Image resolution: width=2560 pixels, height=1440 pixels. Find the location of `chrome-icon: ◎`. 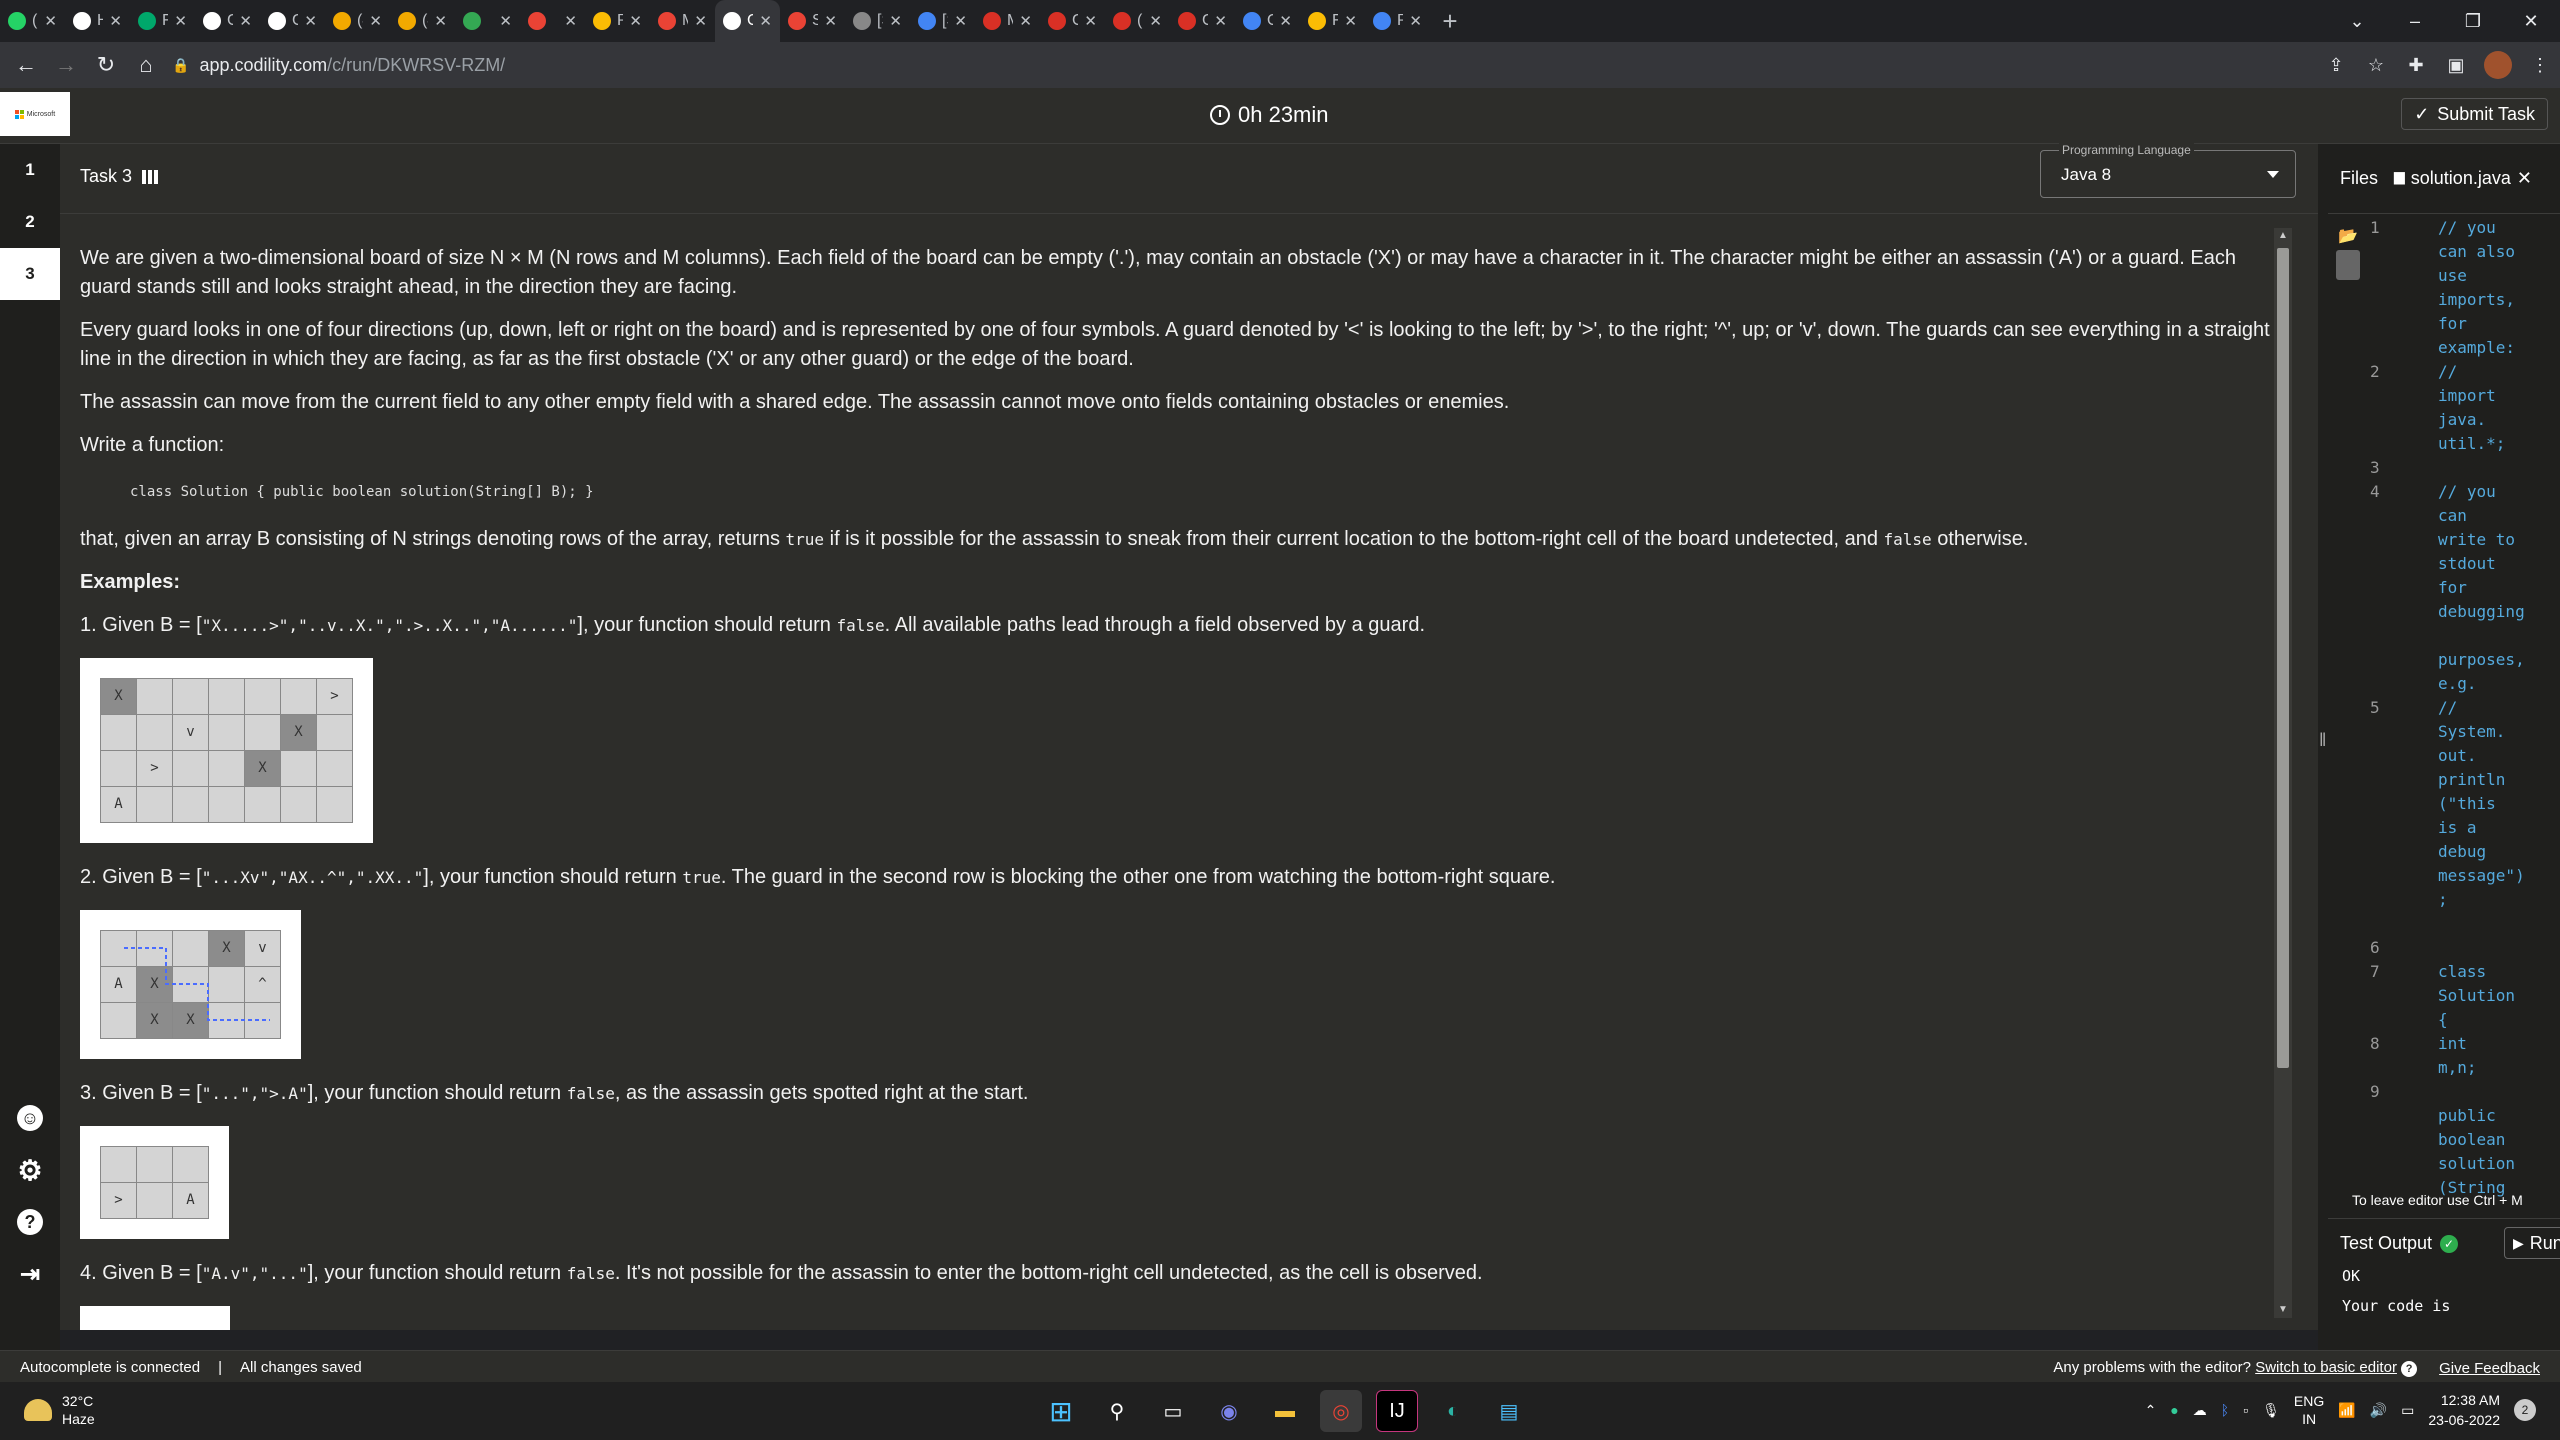

chrome-icon: ◎ is located at coordinates (1341, 1411).